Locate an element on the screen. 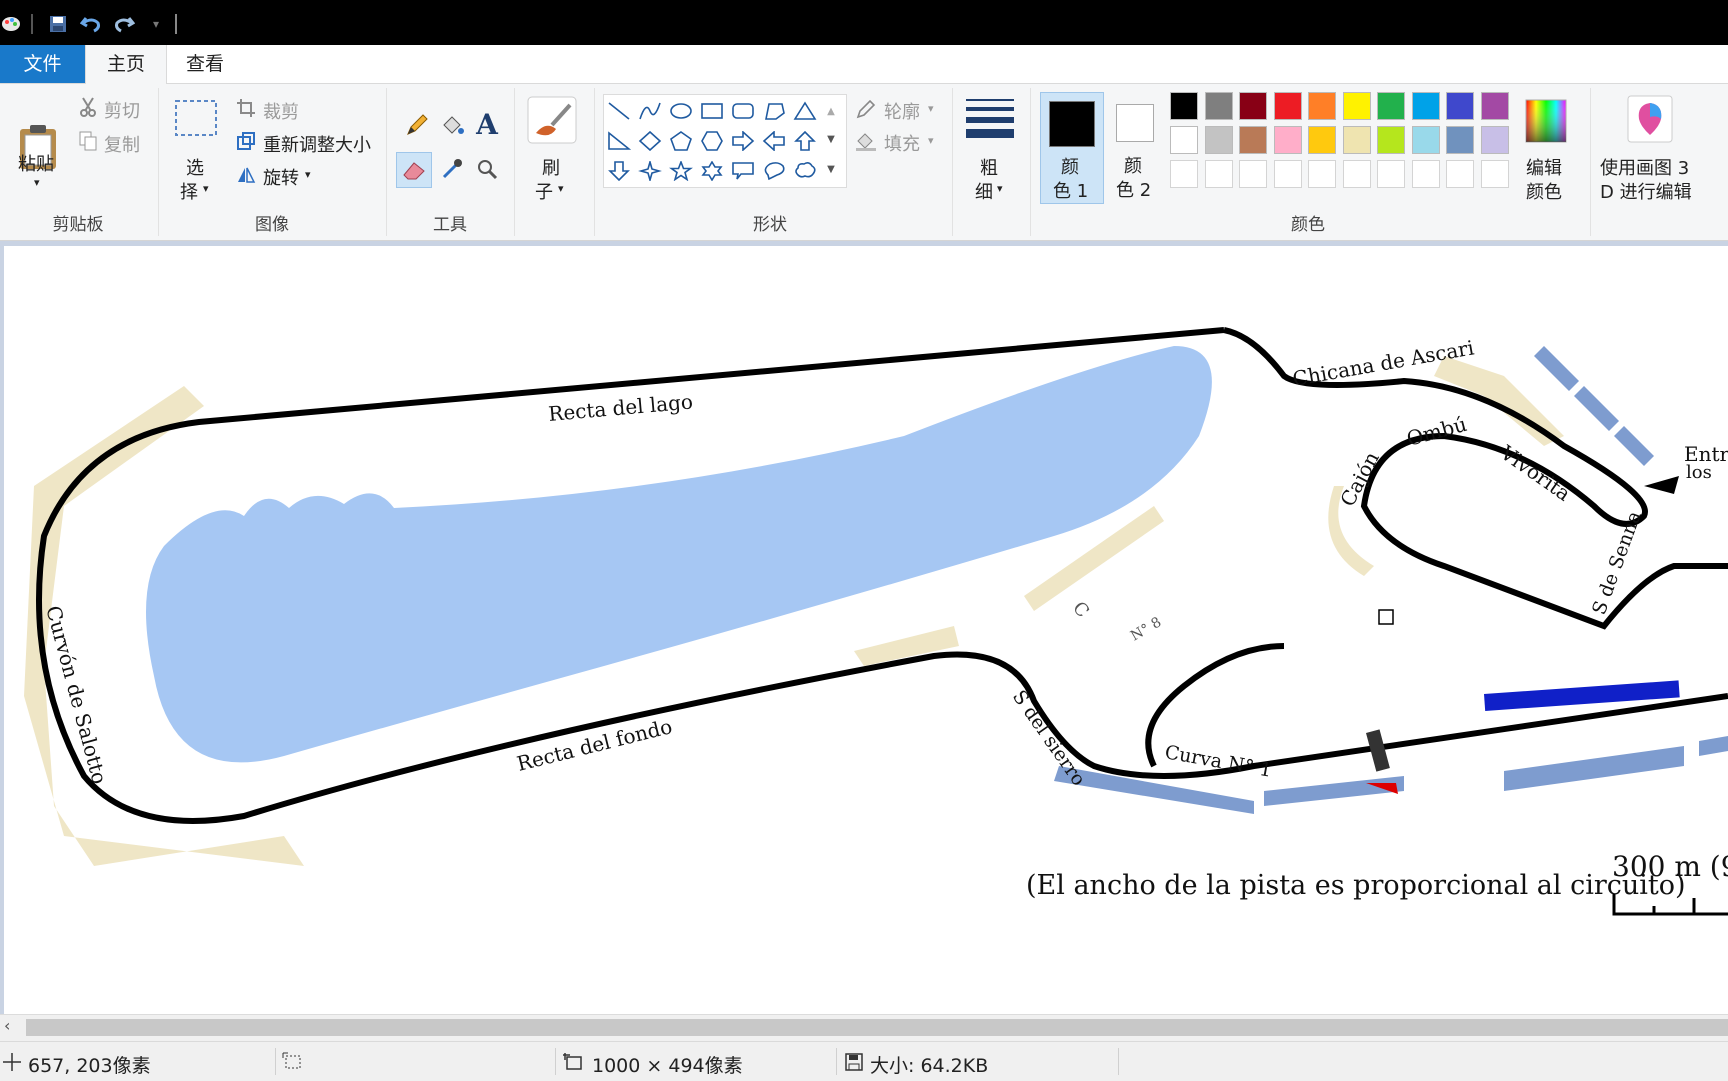 The image size is (1728, 1081). edit-colors-label-2: 颜色 is located at coordinates (1544, 191).